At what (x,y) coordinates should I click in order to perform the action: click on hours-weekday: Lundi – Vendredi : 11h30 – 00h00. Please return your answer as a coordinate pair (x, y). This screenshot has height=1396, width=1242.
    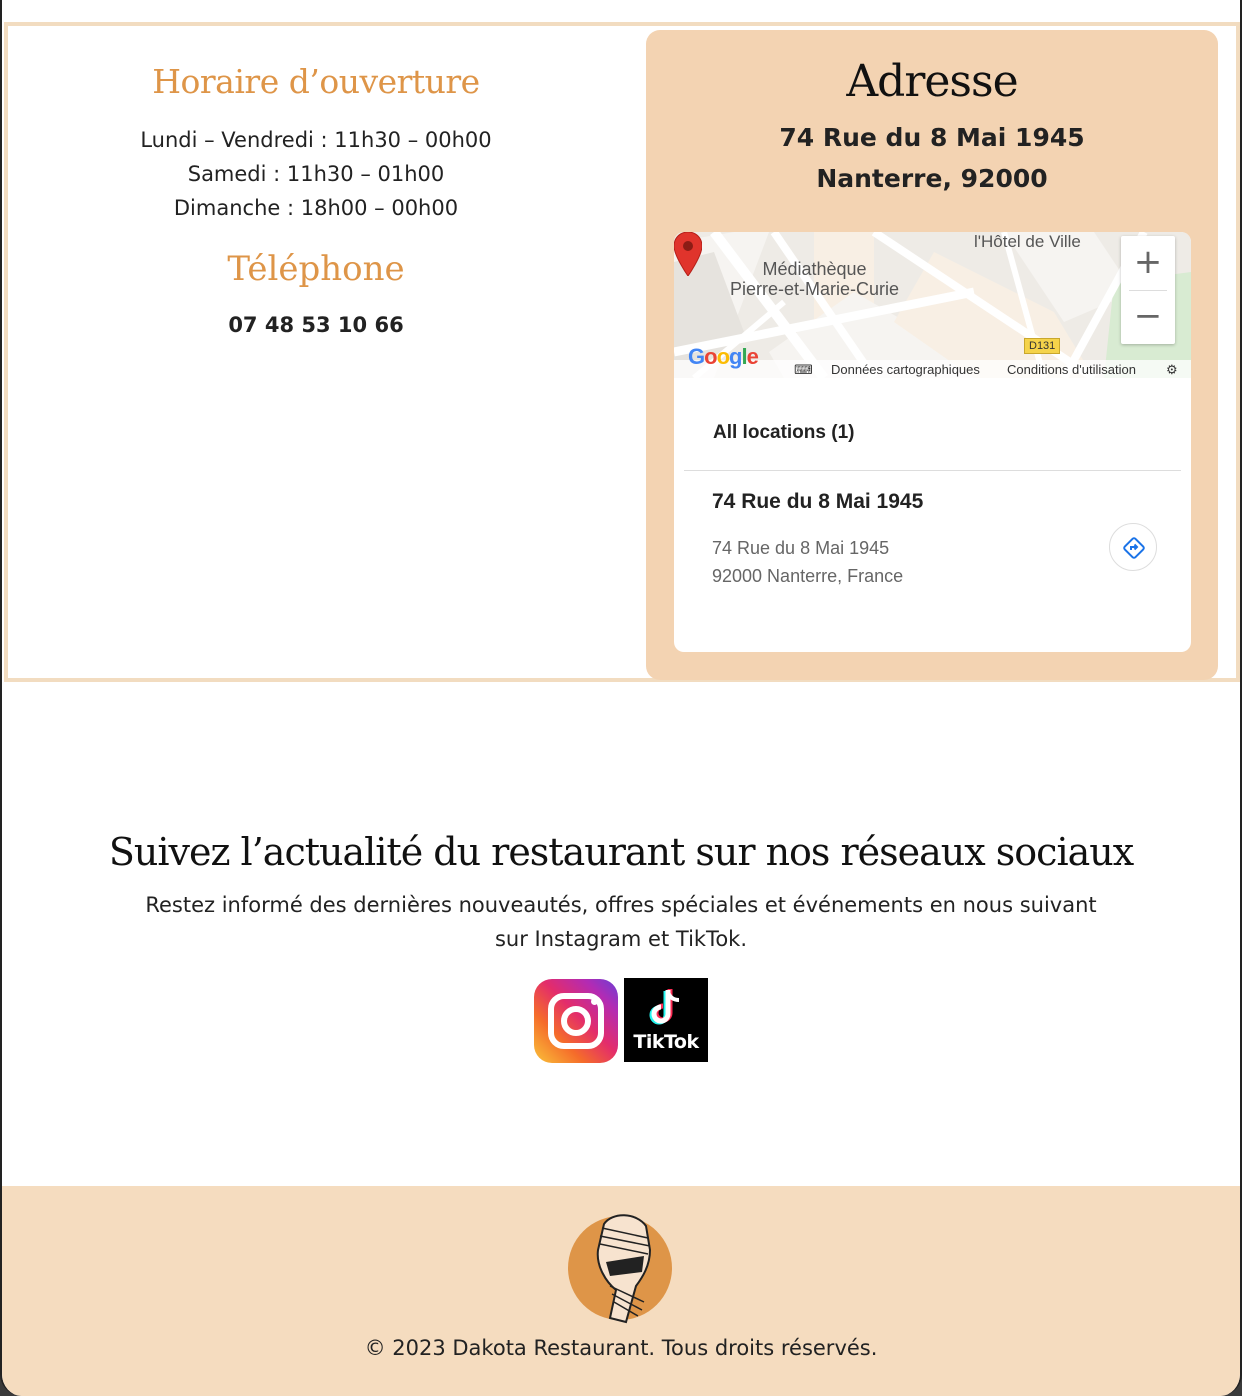
    Looking at the image, I should click on (316, 140).